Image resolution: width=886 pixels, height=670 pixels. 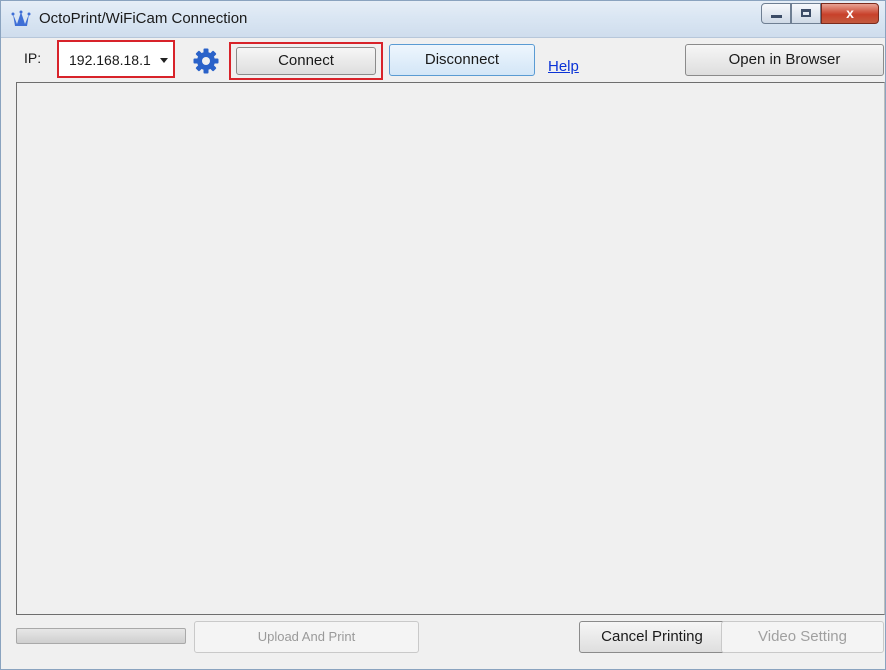 I want to click on close-button: x, so click(x=850, y=13).